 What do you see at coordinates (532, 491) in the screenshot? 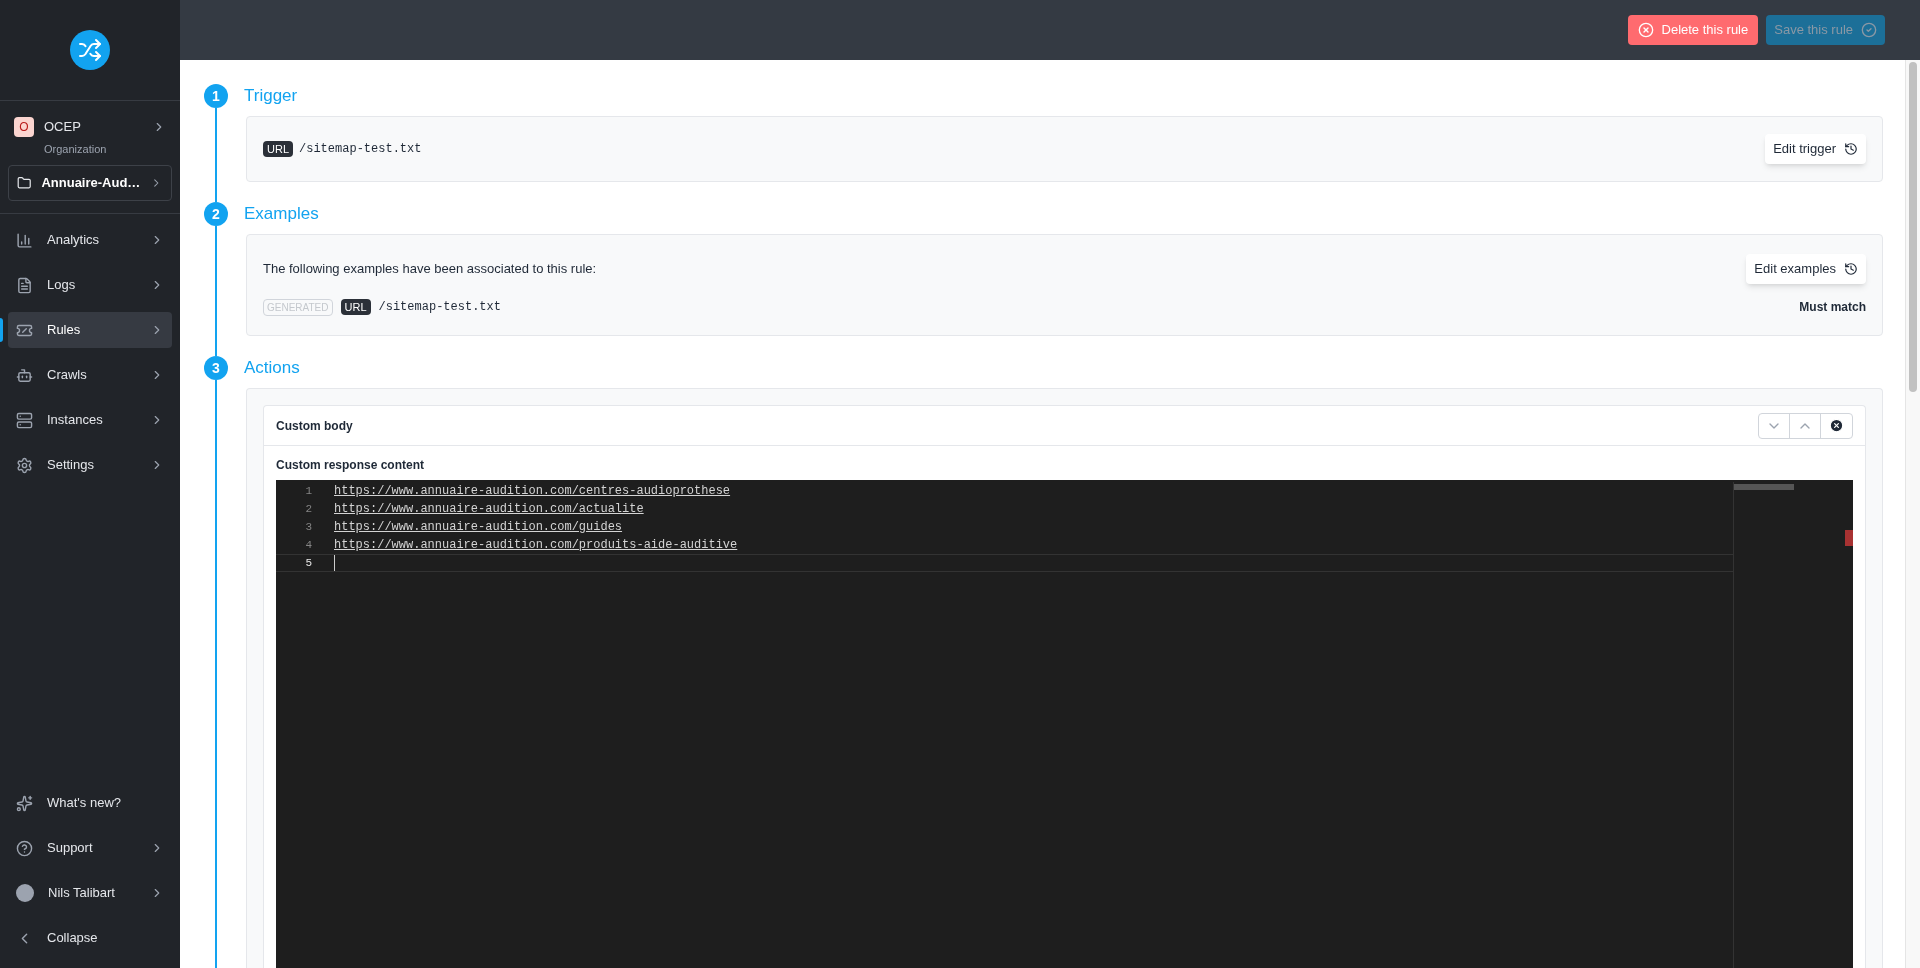
I see `code-line: https://www.annuaire-audition.com/centres-audioprothese` at bounding box center [532, 491].